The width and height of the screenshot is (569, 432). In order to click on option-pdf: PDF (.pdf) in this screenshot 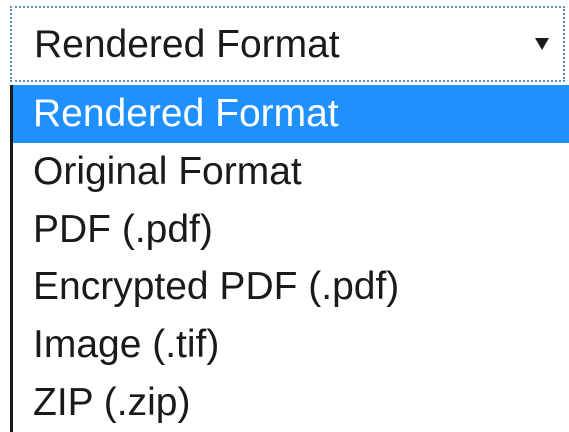, I will do `click(291, 230)`.